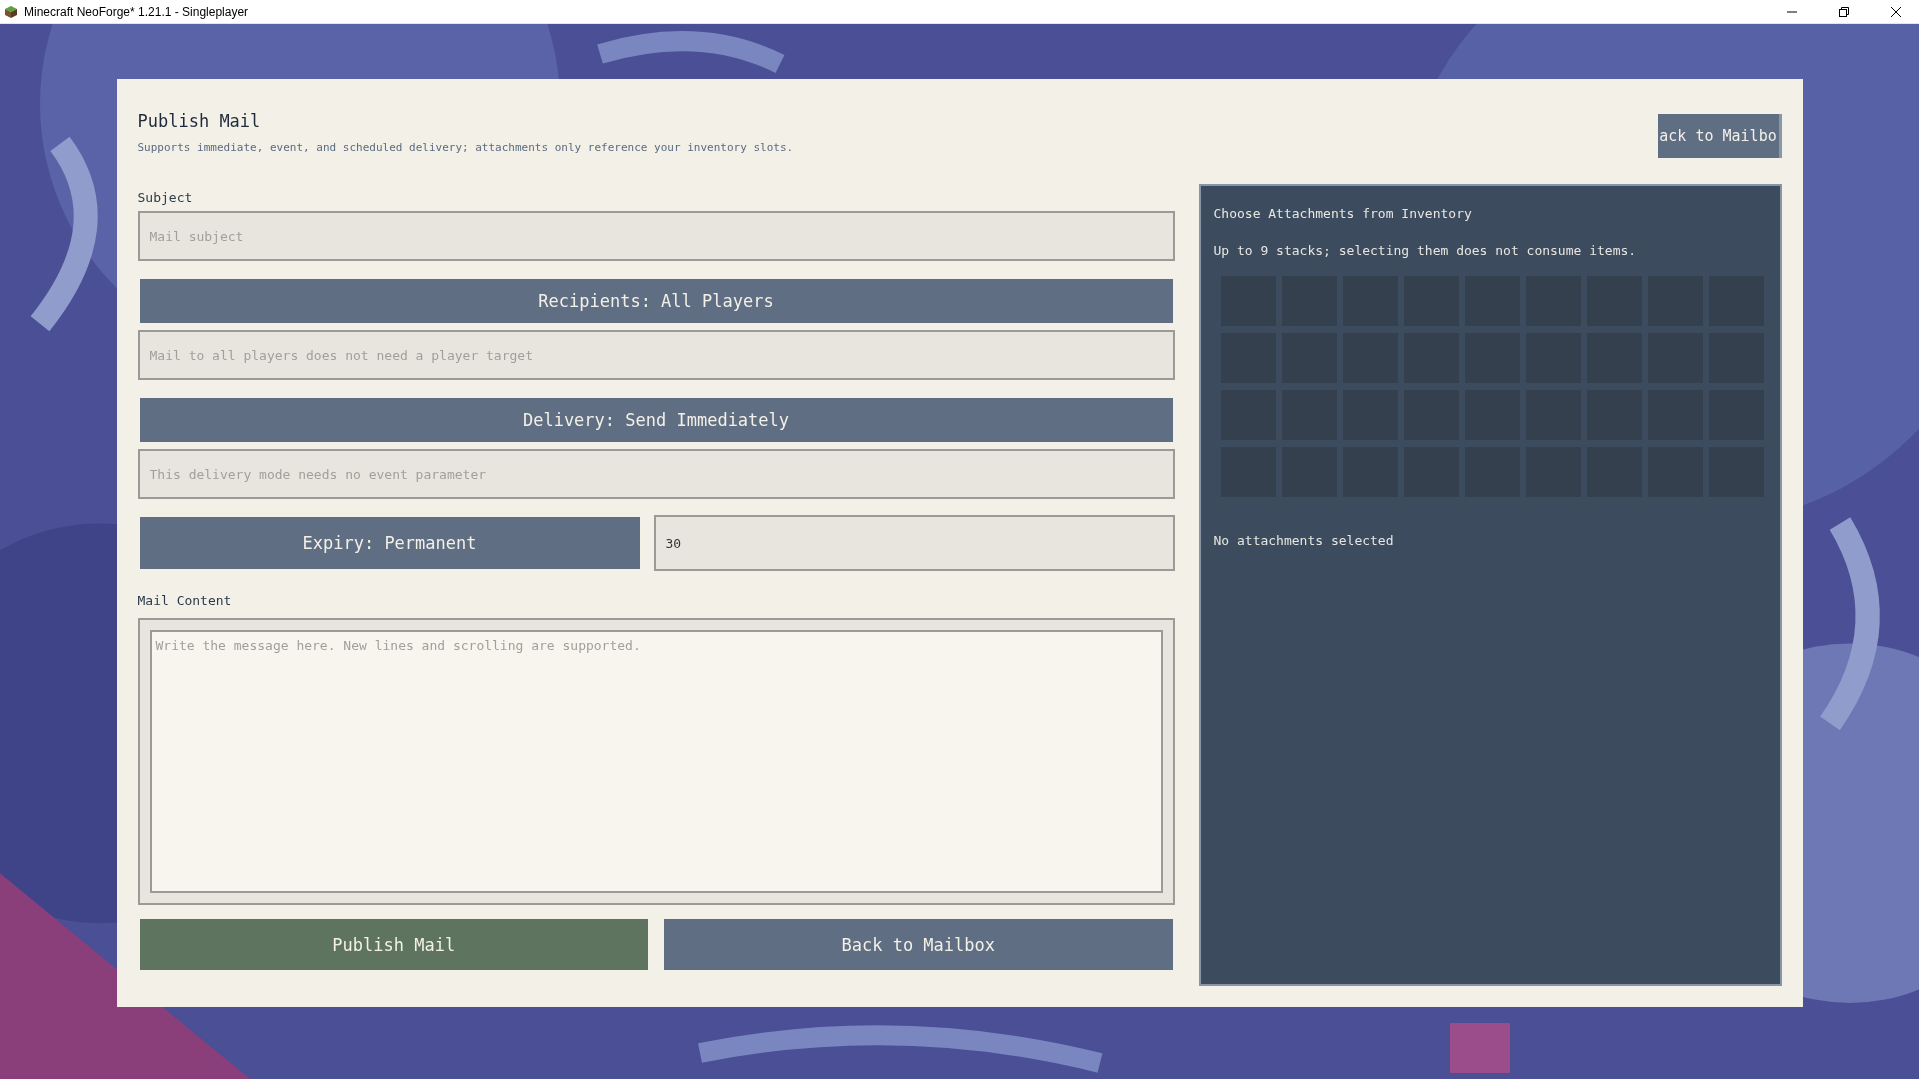  Describe the element at coordinates (656, 355) in the screenshot. I see `recipient-field: Mail to all players does not need a player target` at that location.